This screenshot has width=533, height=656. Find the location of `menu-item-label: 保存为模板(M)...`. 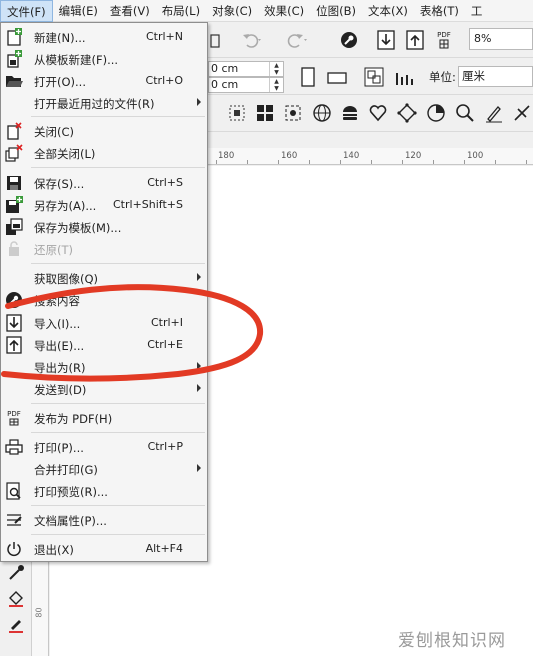

menu-item-label: 保存为模板(M)... is located at coordinates (78, 228).